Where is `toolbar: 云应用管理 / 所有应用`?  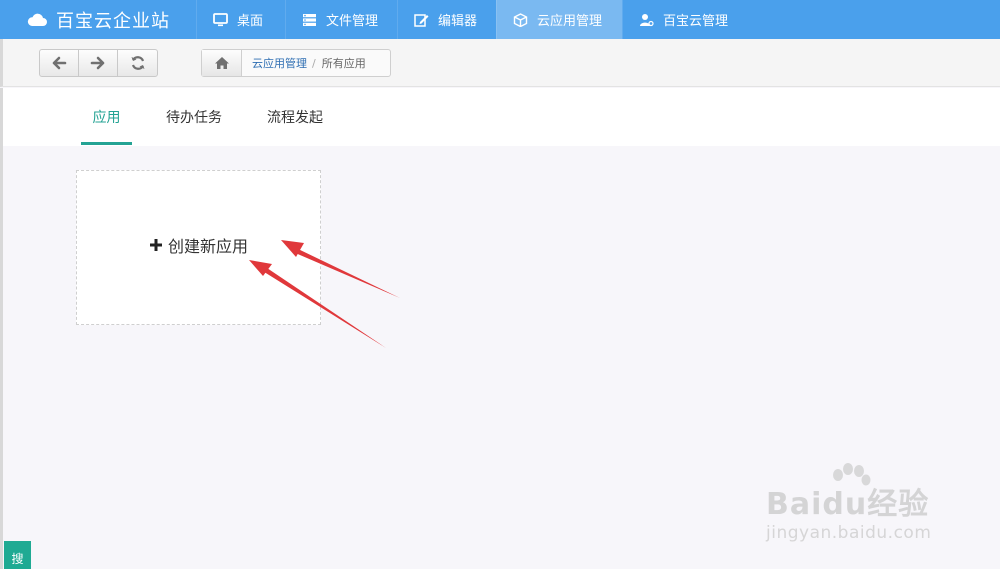 toolbar: 云应用管理 / 所有应用 is located at coordinates (500, 63).